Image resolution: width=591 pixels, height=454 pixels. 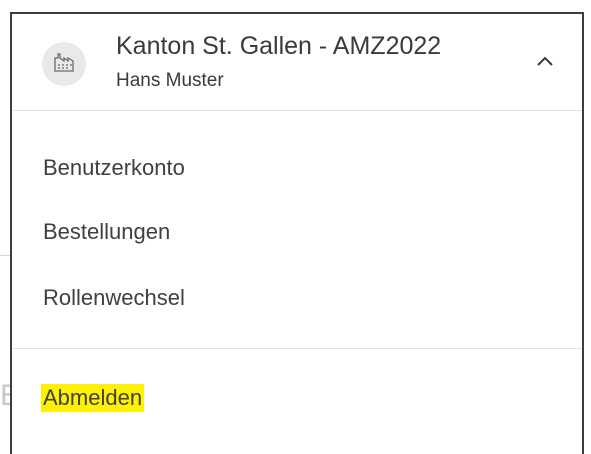 What do you see at coordinates (93, 398) in the screenshot?
I see `logout-button: Abmelden` at bounding box center [93, 398].